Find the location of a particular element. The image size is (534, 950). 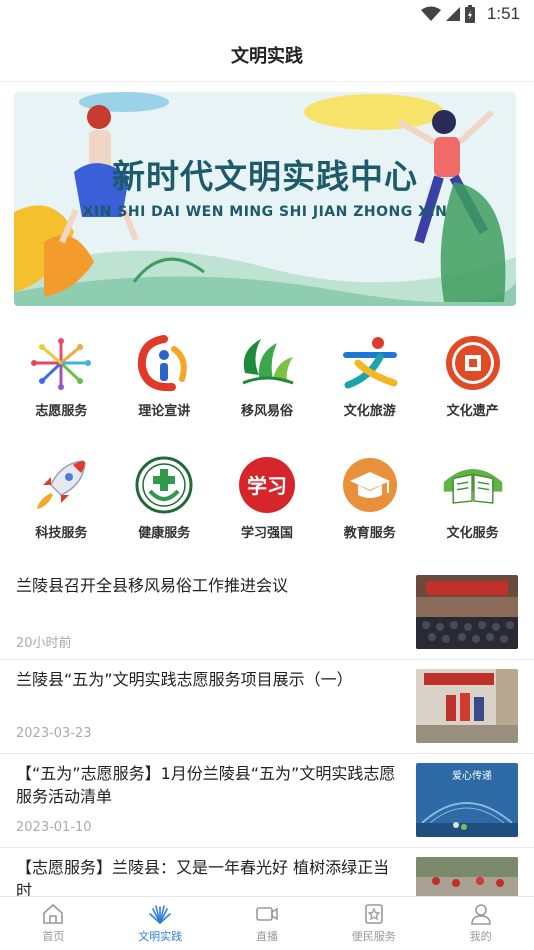

service-label: 学习强国 is located at coordinates (266, 533).